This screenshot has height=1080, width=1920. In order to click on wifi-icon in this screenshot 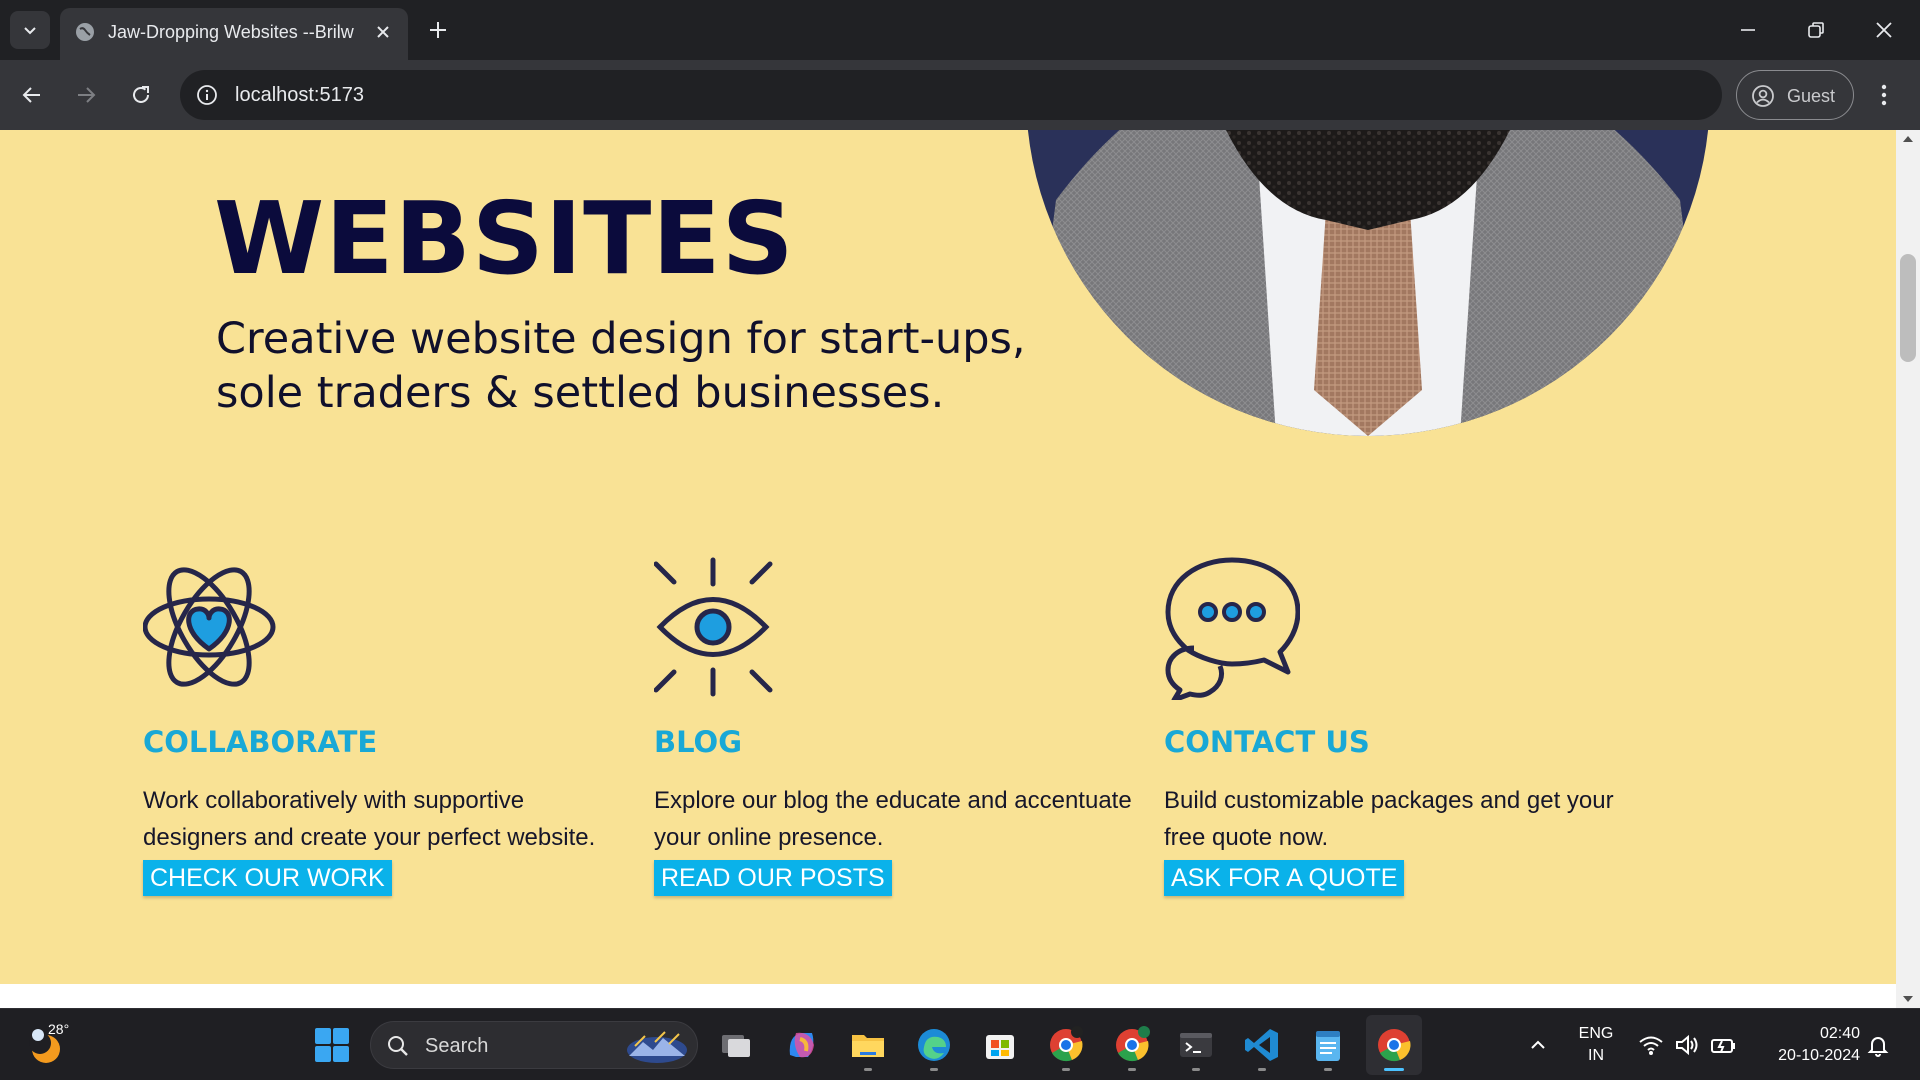, I will do `click(1651, 1045)`.